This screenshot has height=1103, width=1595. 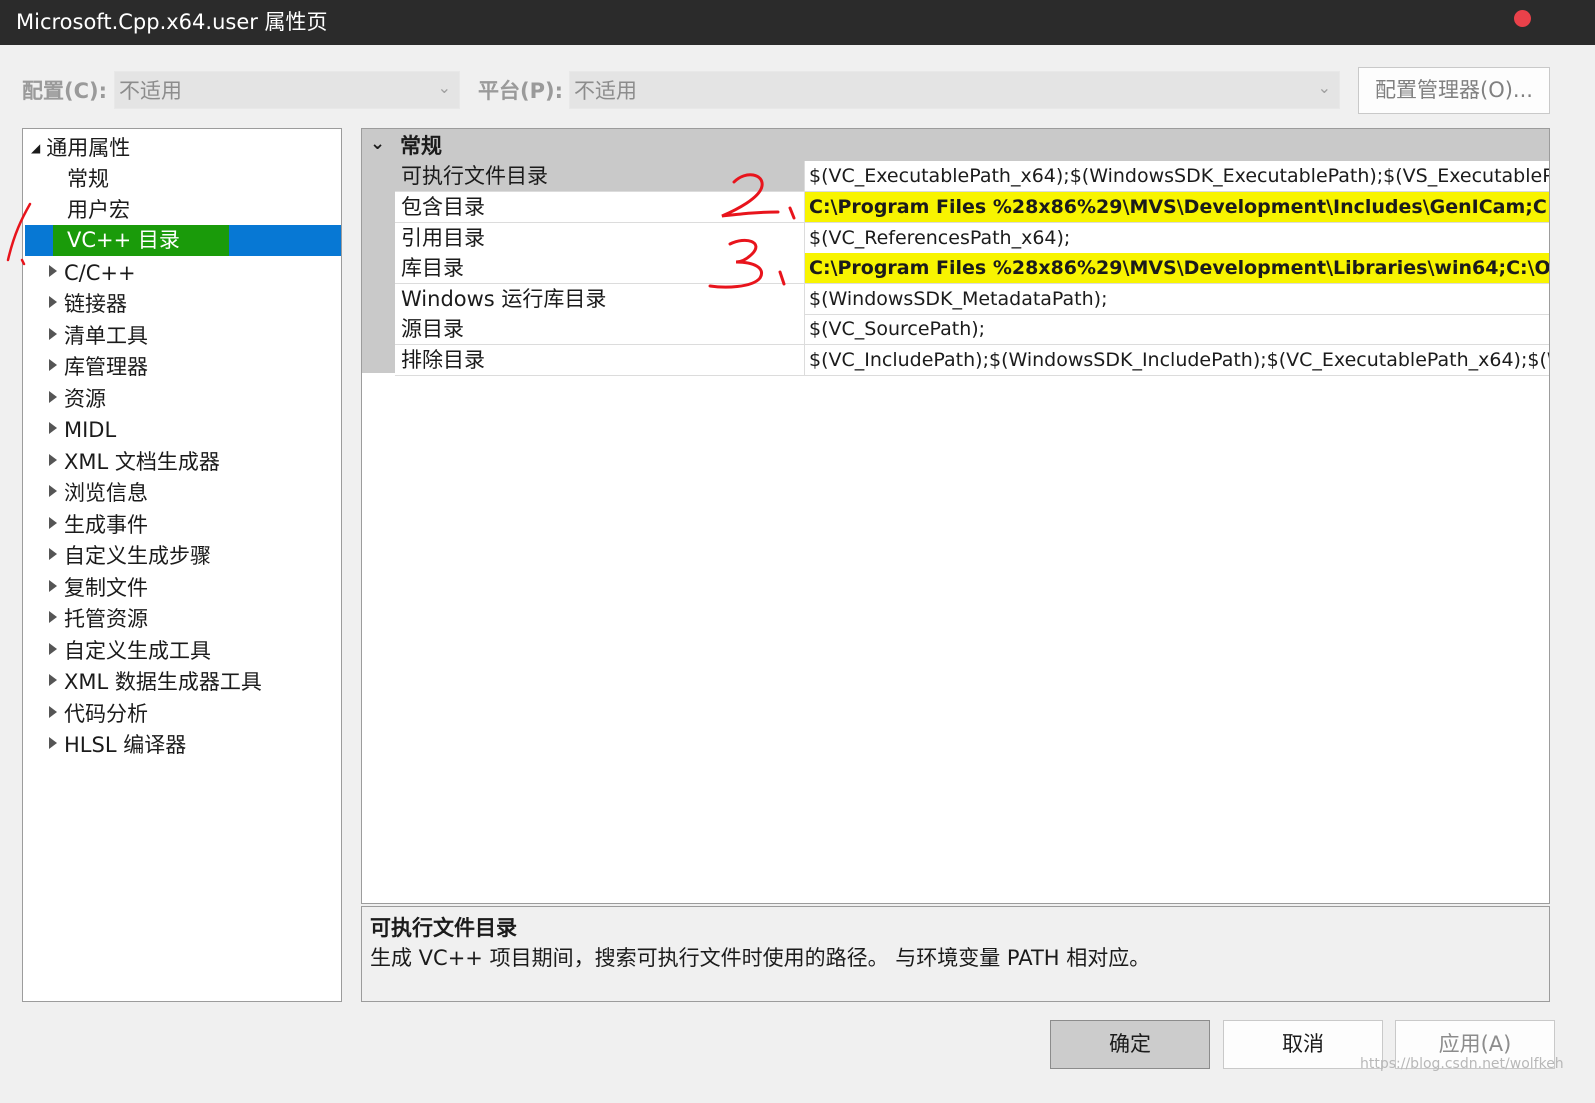 I want to click on property-row-reference-dirs: 引用目录 $(VC_ReferencesPath_x64);, so click(x=972, y=238).